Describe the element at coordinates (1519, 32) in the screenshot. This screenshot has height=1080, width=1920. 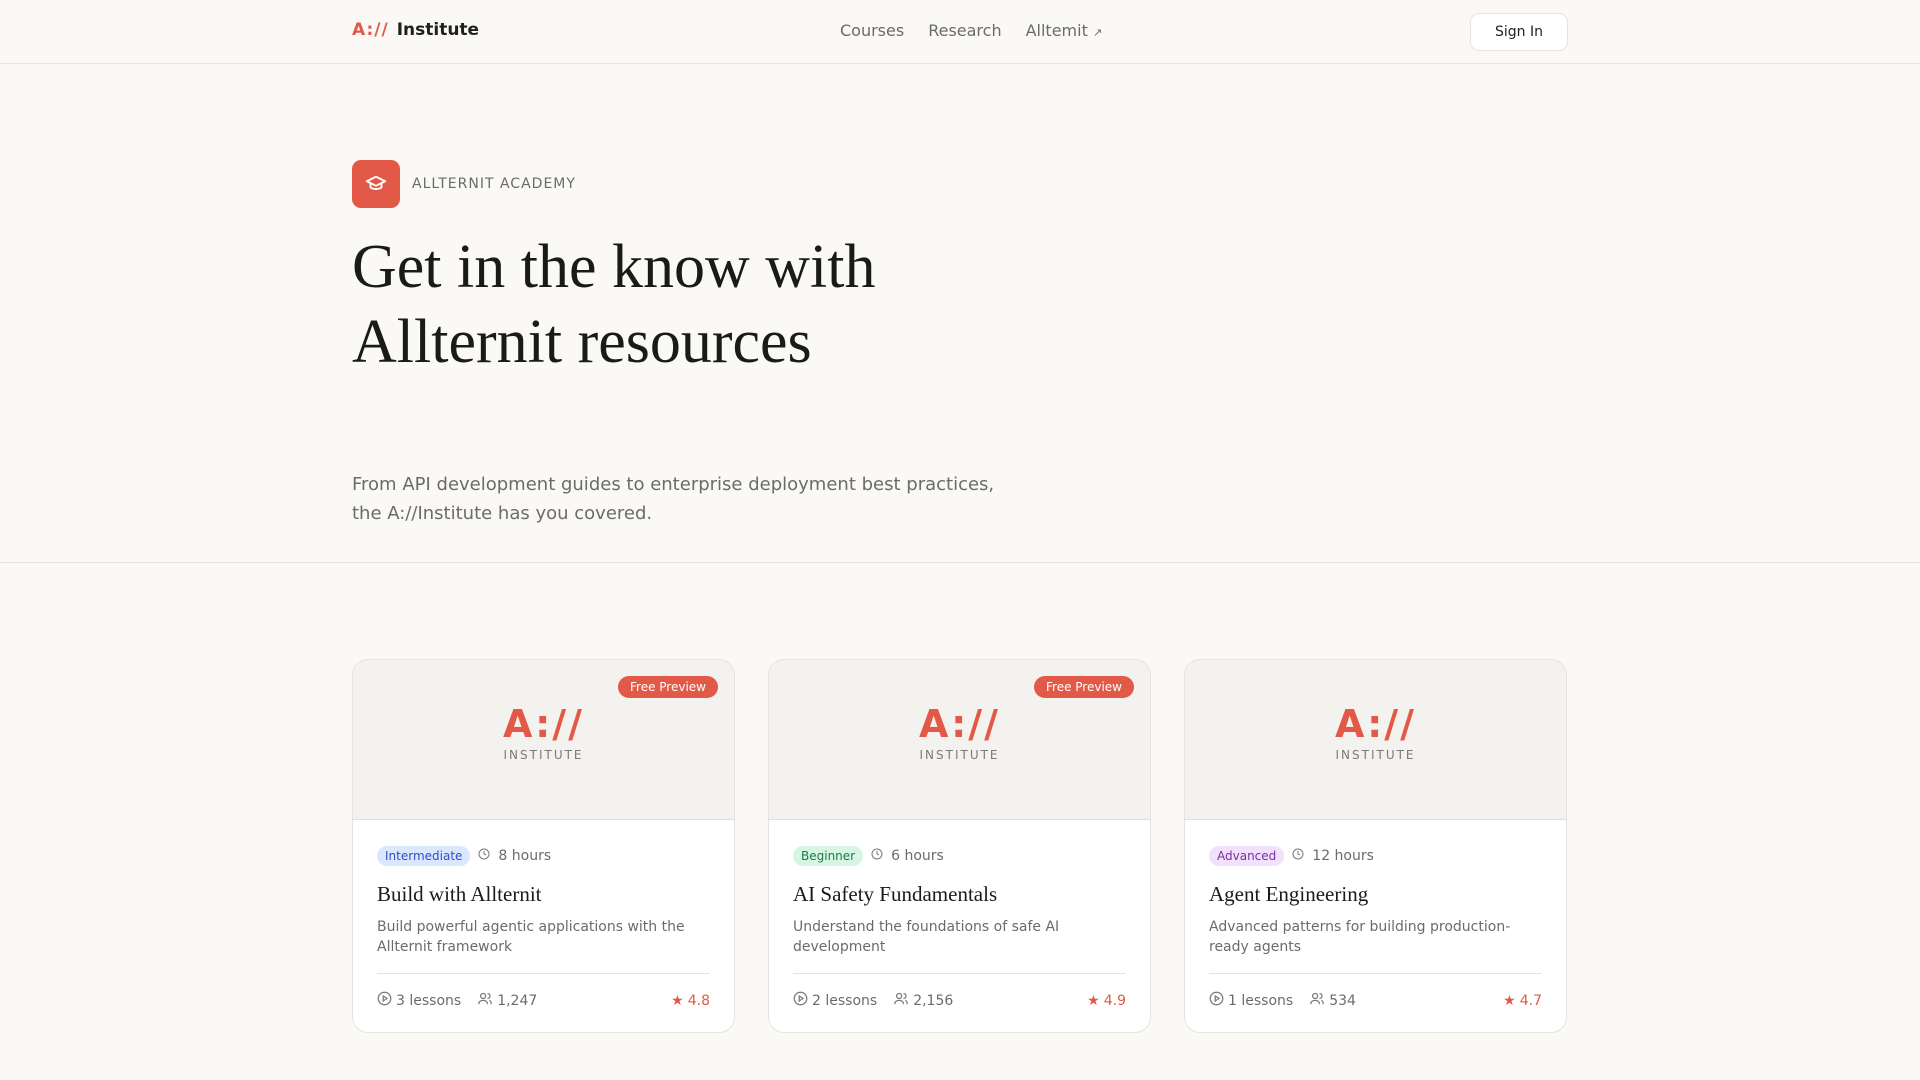
I see `sign-in-button: Sign In` at that location.